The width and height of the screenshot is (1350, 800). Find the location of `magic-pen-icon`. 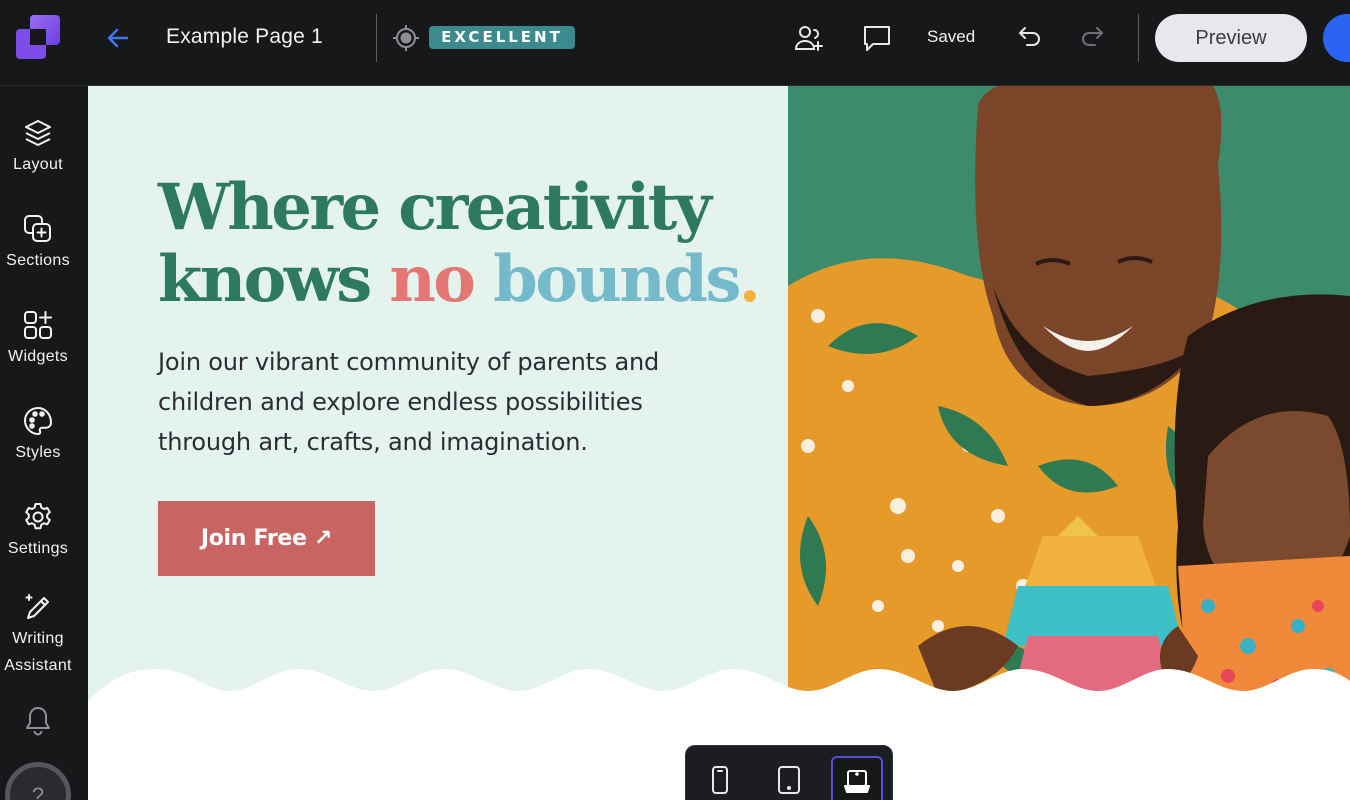

magic-pen-icon is located at coordinates (37, 606).